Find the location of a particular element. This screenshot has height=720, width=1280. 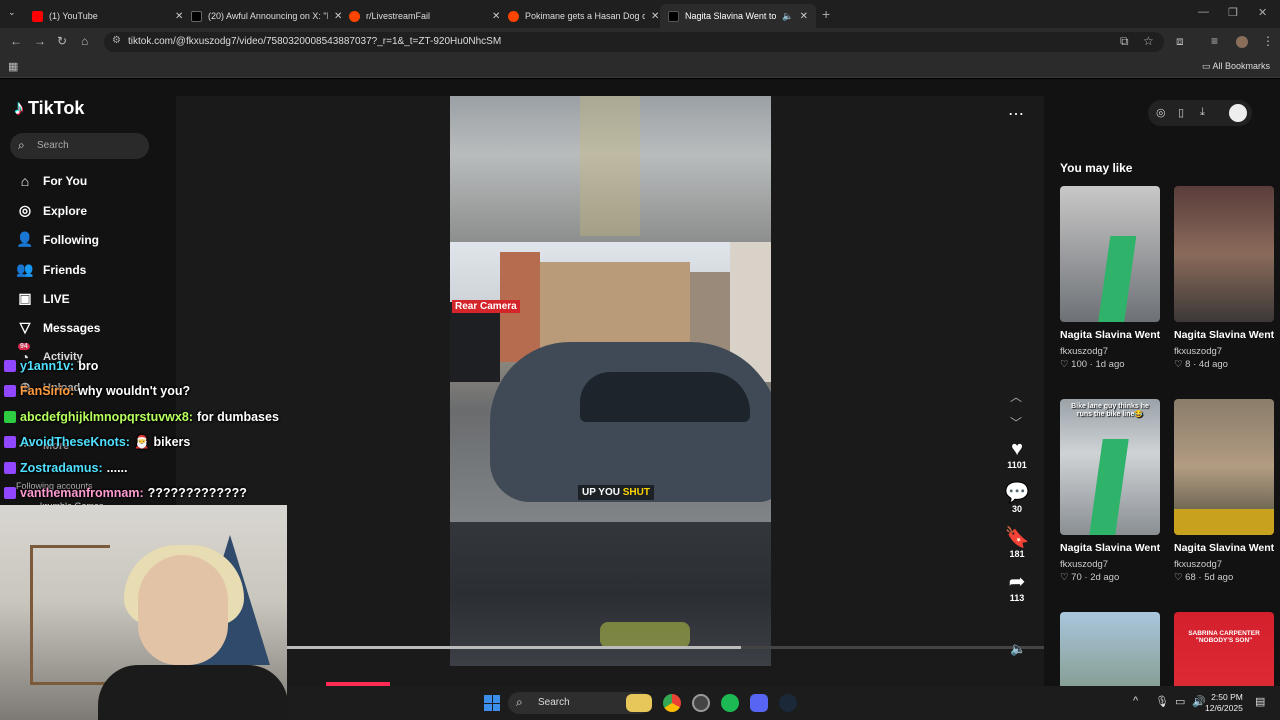

site-info-icon: ⚙ is located at coordinates (116, 40).